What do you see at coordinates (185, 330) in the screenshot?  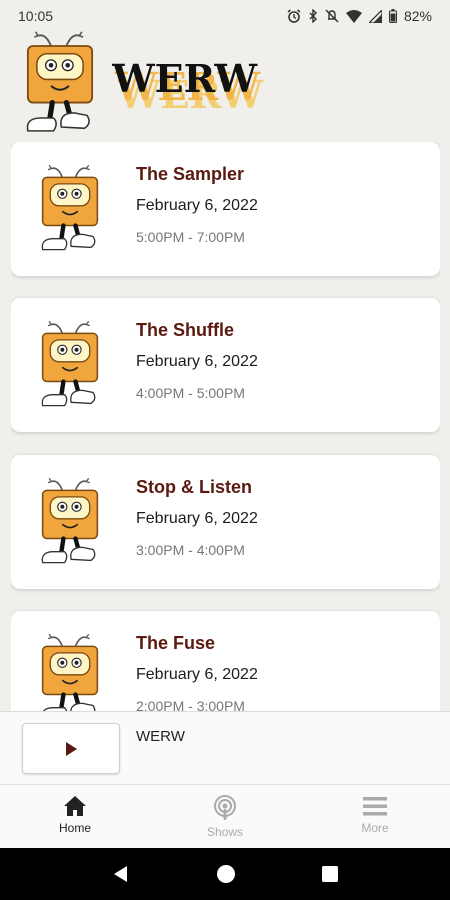 I see `show-title: The Shuffle` at bounding box center [185, 330].